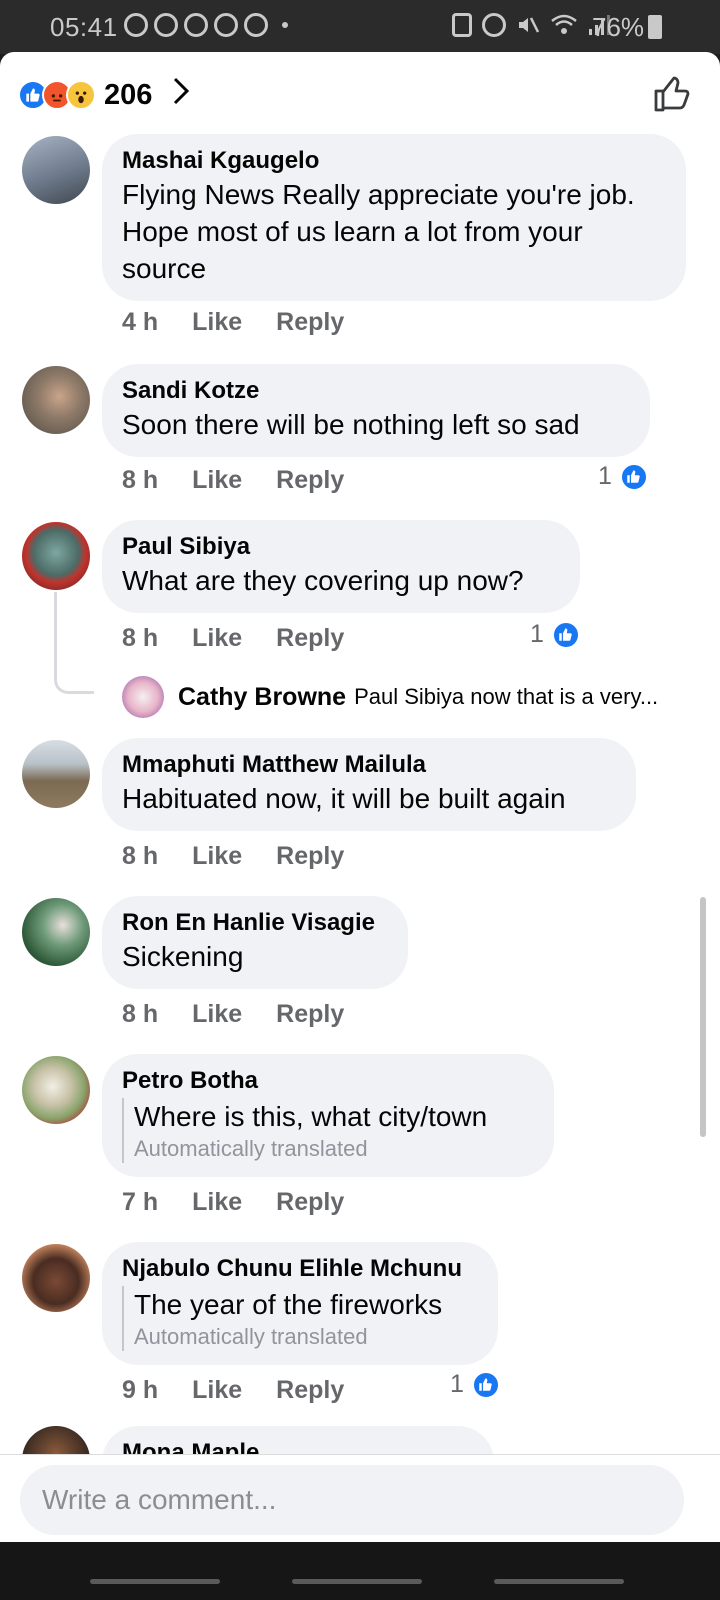  I want to click on comment-composer, so click(360, 1498).